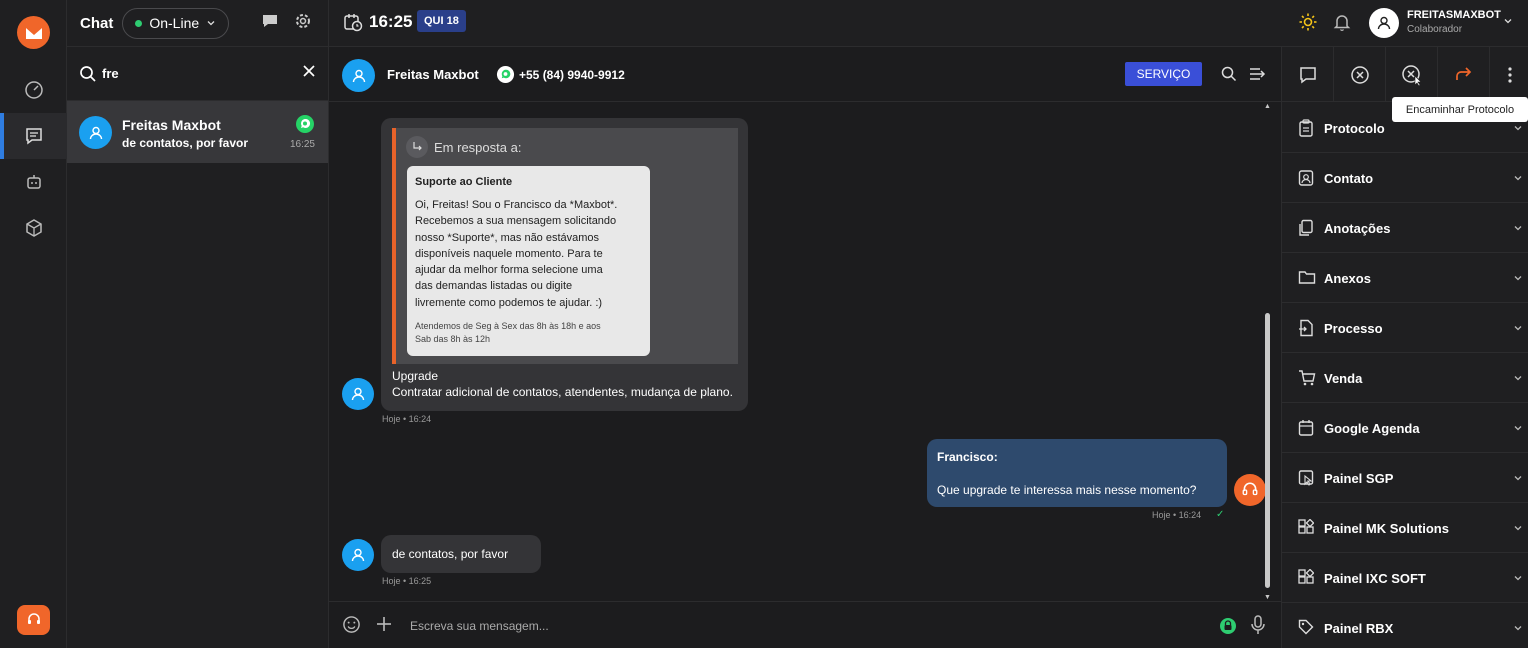  Describe the element at coordinates (1343, 378) in the screenshot. I see `section-label: Venda` at that location.